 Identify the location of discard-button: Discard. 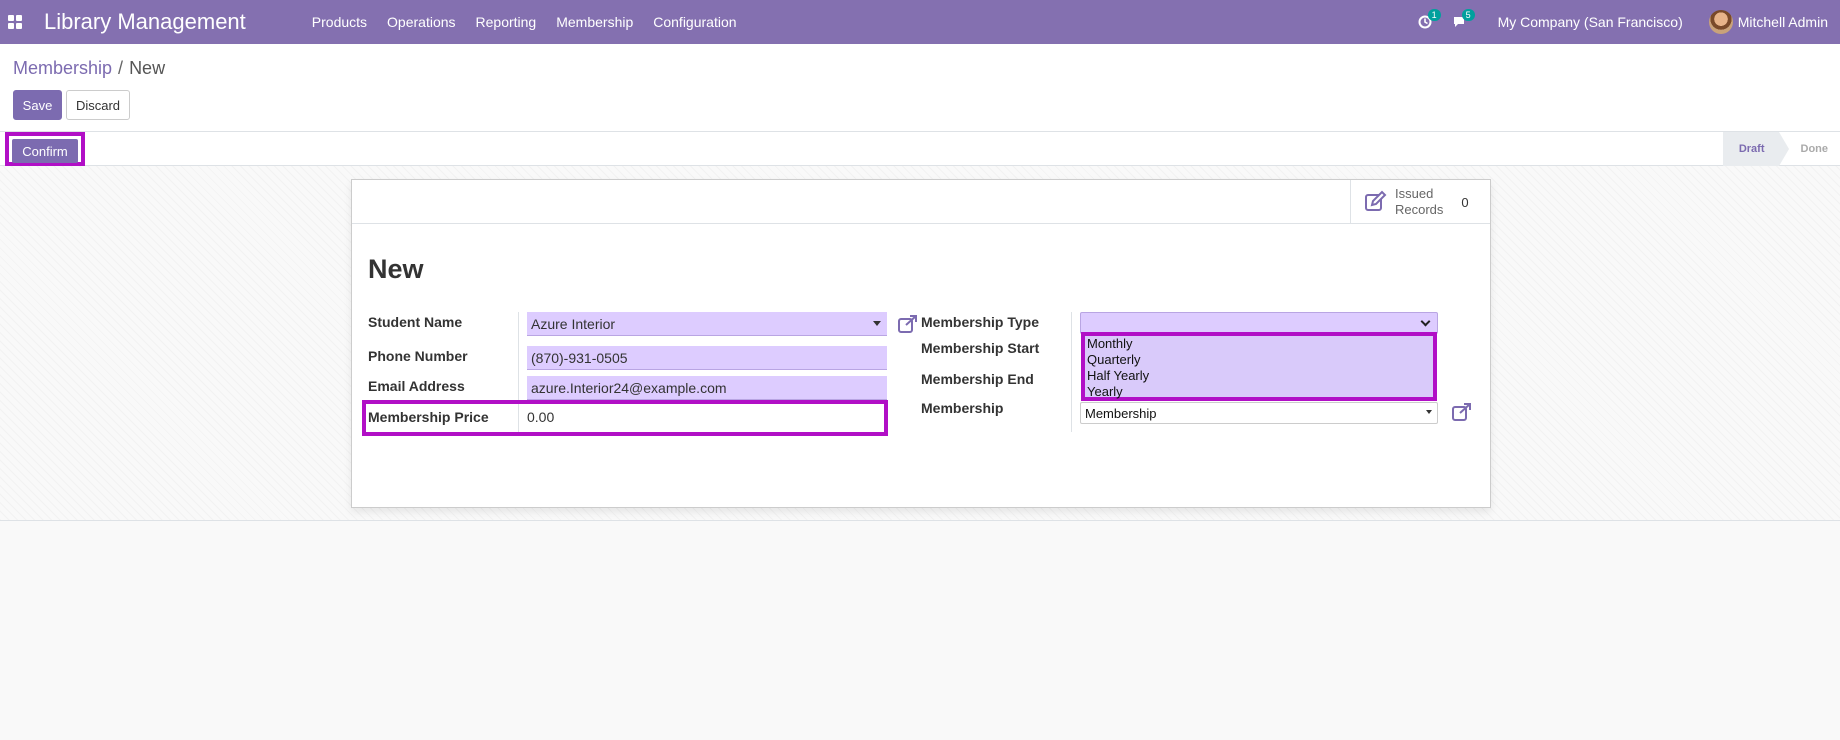
(98, 105).